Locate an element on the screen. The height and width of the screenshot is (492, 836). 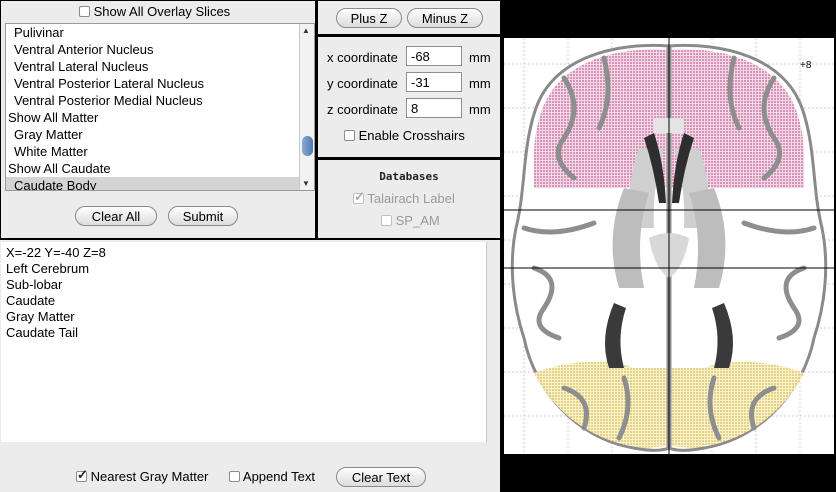
spam-label: SP_AM is located at coordinates (417, 220).